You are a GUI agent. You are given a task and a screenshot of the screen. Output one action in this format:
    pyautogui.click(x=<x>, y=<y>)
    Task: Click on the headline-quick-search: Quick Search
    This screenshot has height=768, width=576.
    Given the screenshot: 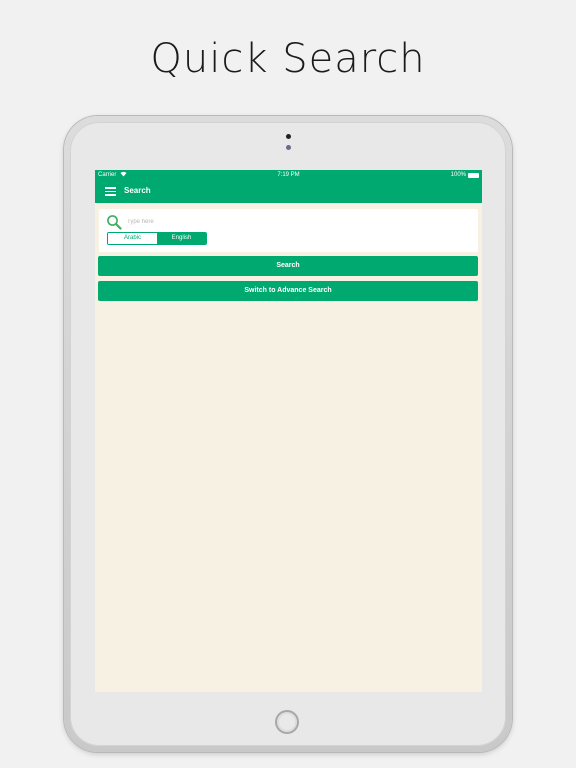 What is the action you would take?
    pyautogui.click(x=288, y=59)
    